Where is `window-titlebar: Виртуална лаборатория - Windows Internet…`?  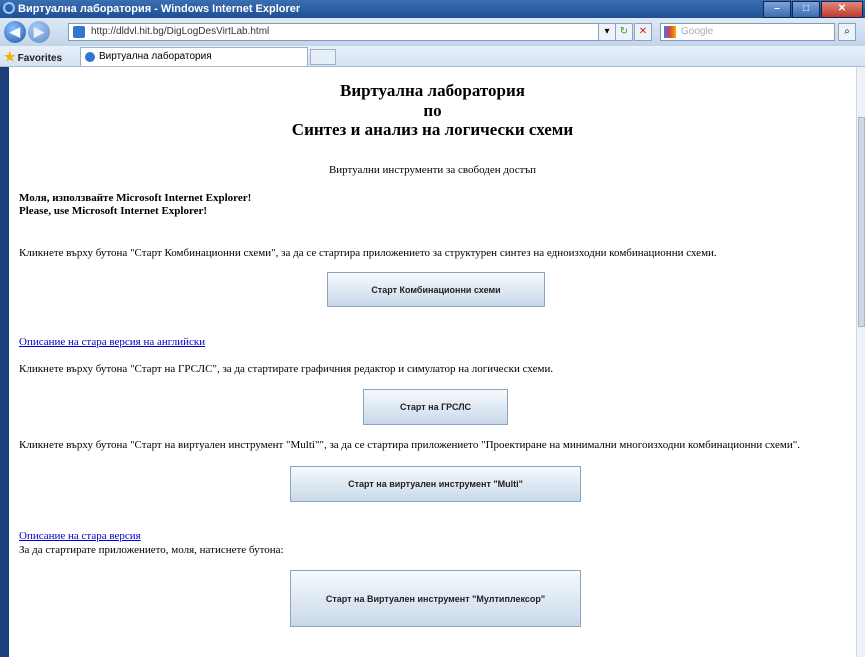 window-titlebar: Виртуална лаборатория - Windows Internet… is located at coordinates (432, 9).